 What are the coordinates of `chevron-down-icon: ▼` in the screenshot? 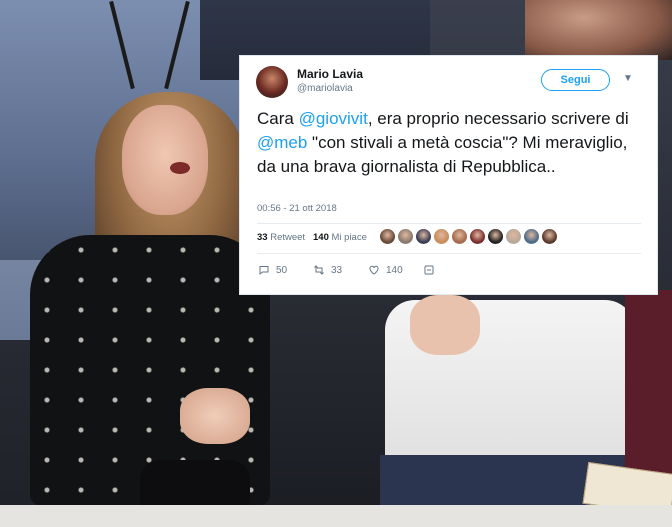 It's located at (628, 78).